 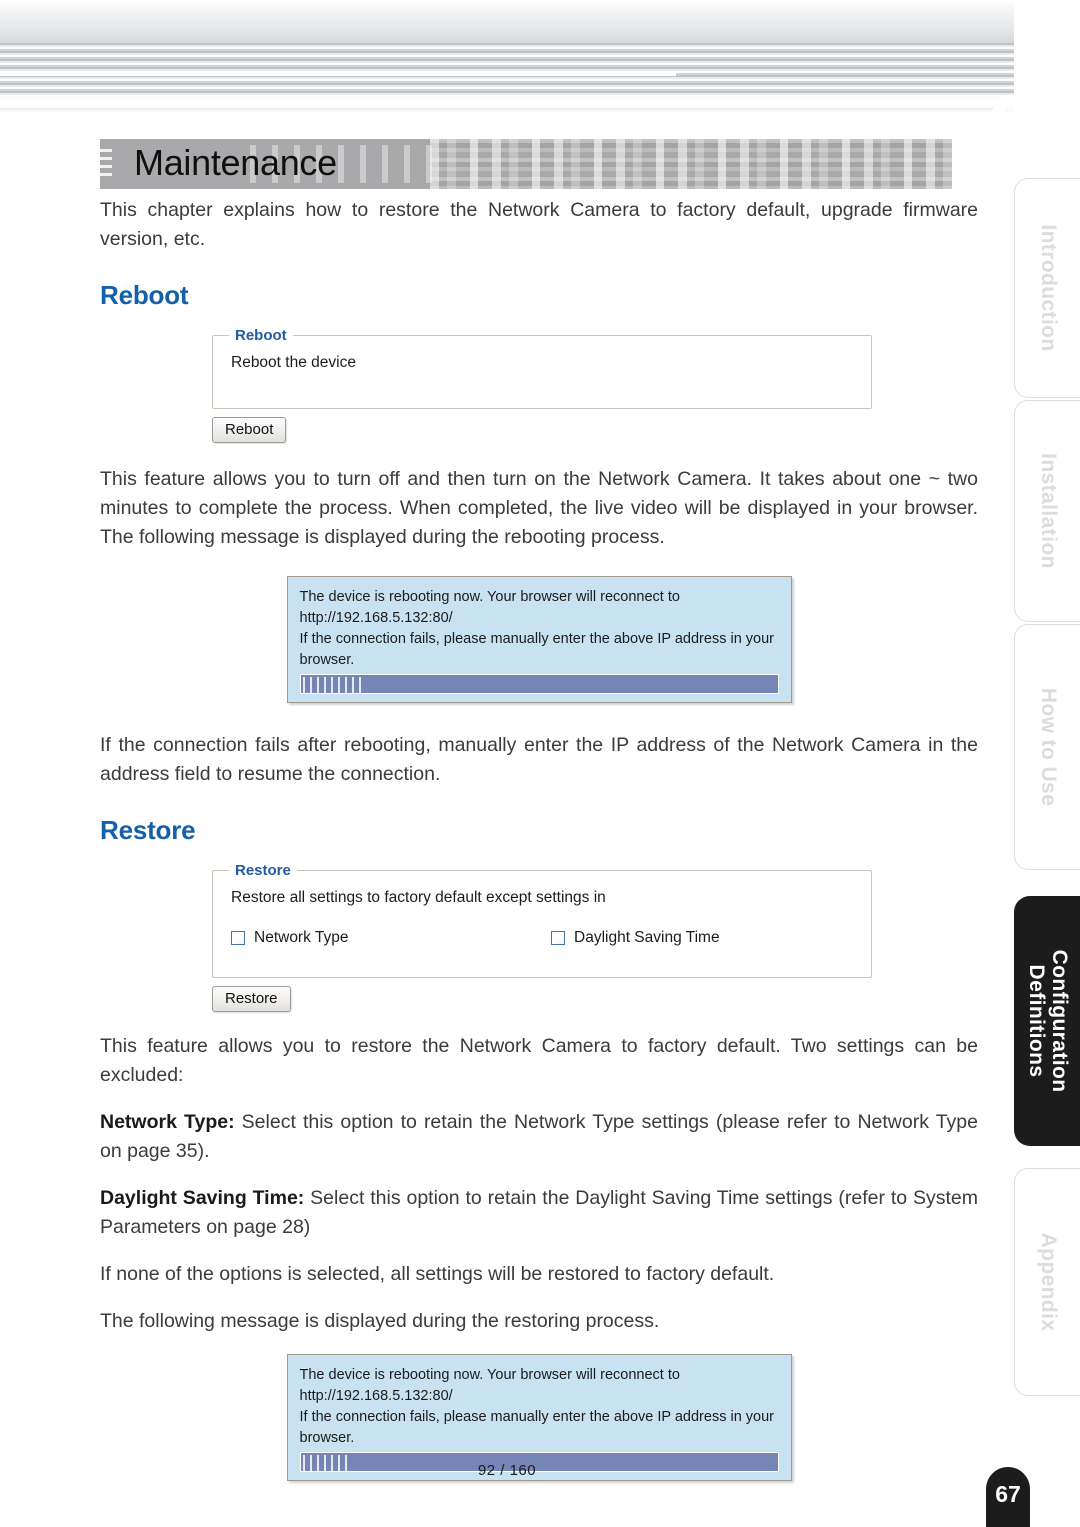 What do you see at coordinates (293, 362) in the screenshot?
I see `reboot-description: Reboot the device` at bounding box center [293, 362].